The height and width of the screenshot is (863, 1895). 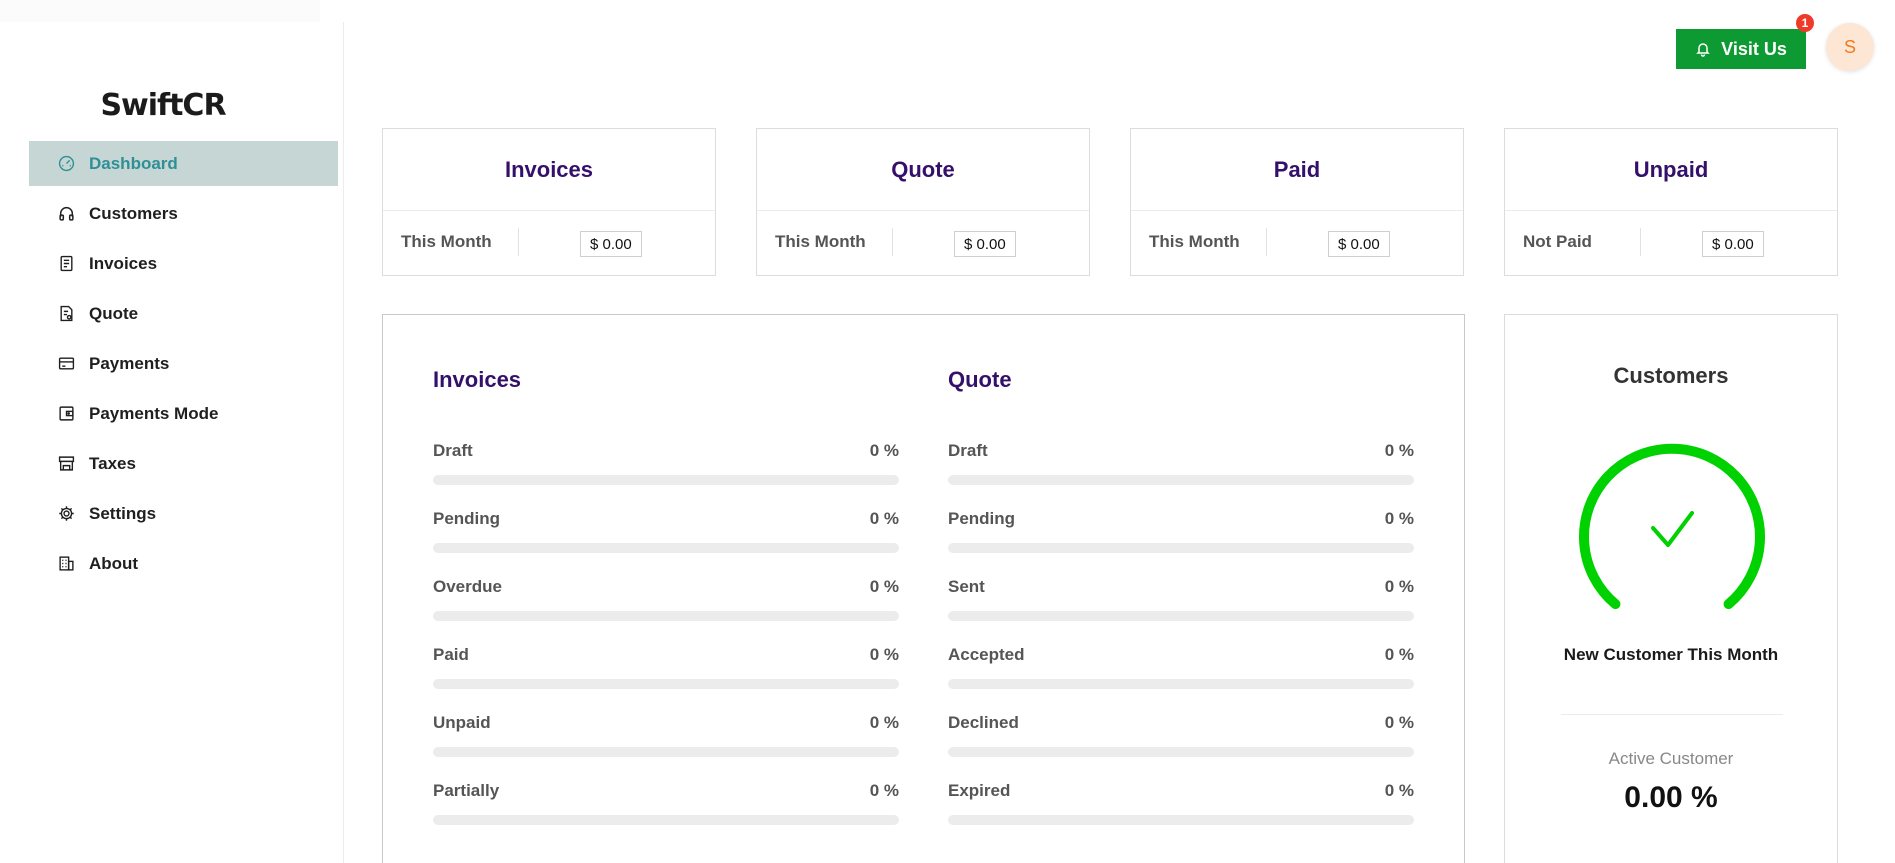 What do you see at coordinates (163, 105) in the screenshot?
I see `app-logo: SwiftCR` at bounding box center [163, 105].